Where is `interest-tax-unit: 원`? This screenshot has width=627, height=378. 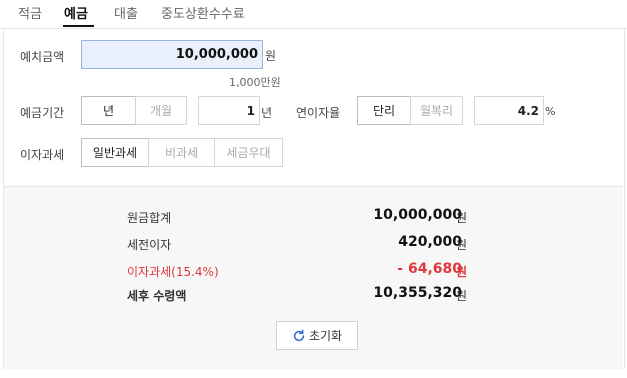 interest-tax-unit: 원 is located at coordinates (462, 272).